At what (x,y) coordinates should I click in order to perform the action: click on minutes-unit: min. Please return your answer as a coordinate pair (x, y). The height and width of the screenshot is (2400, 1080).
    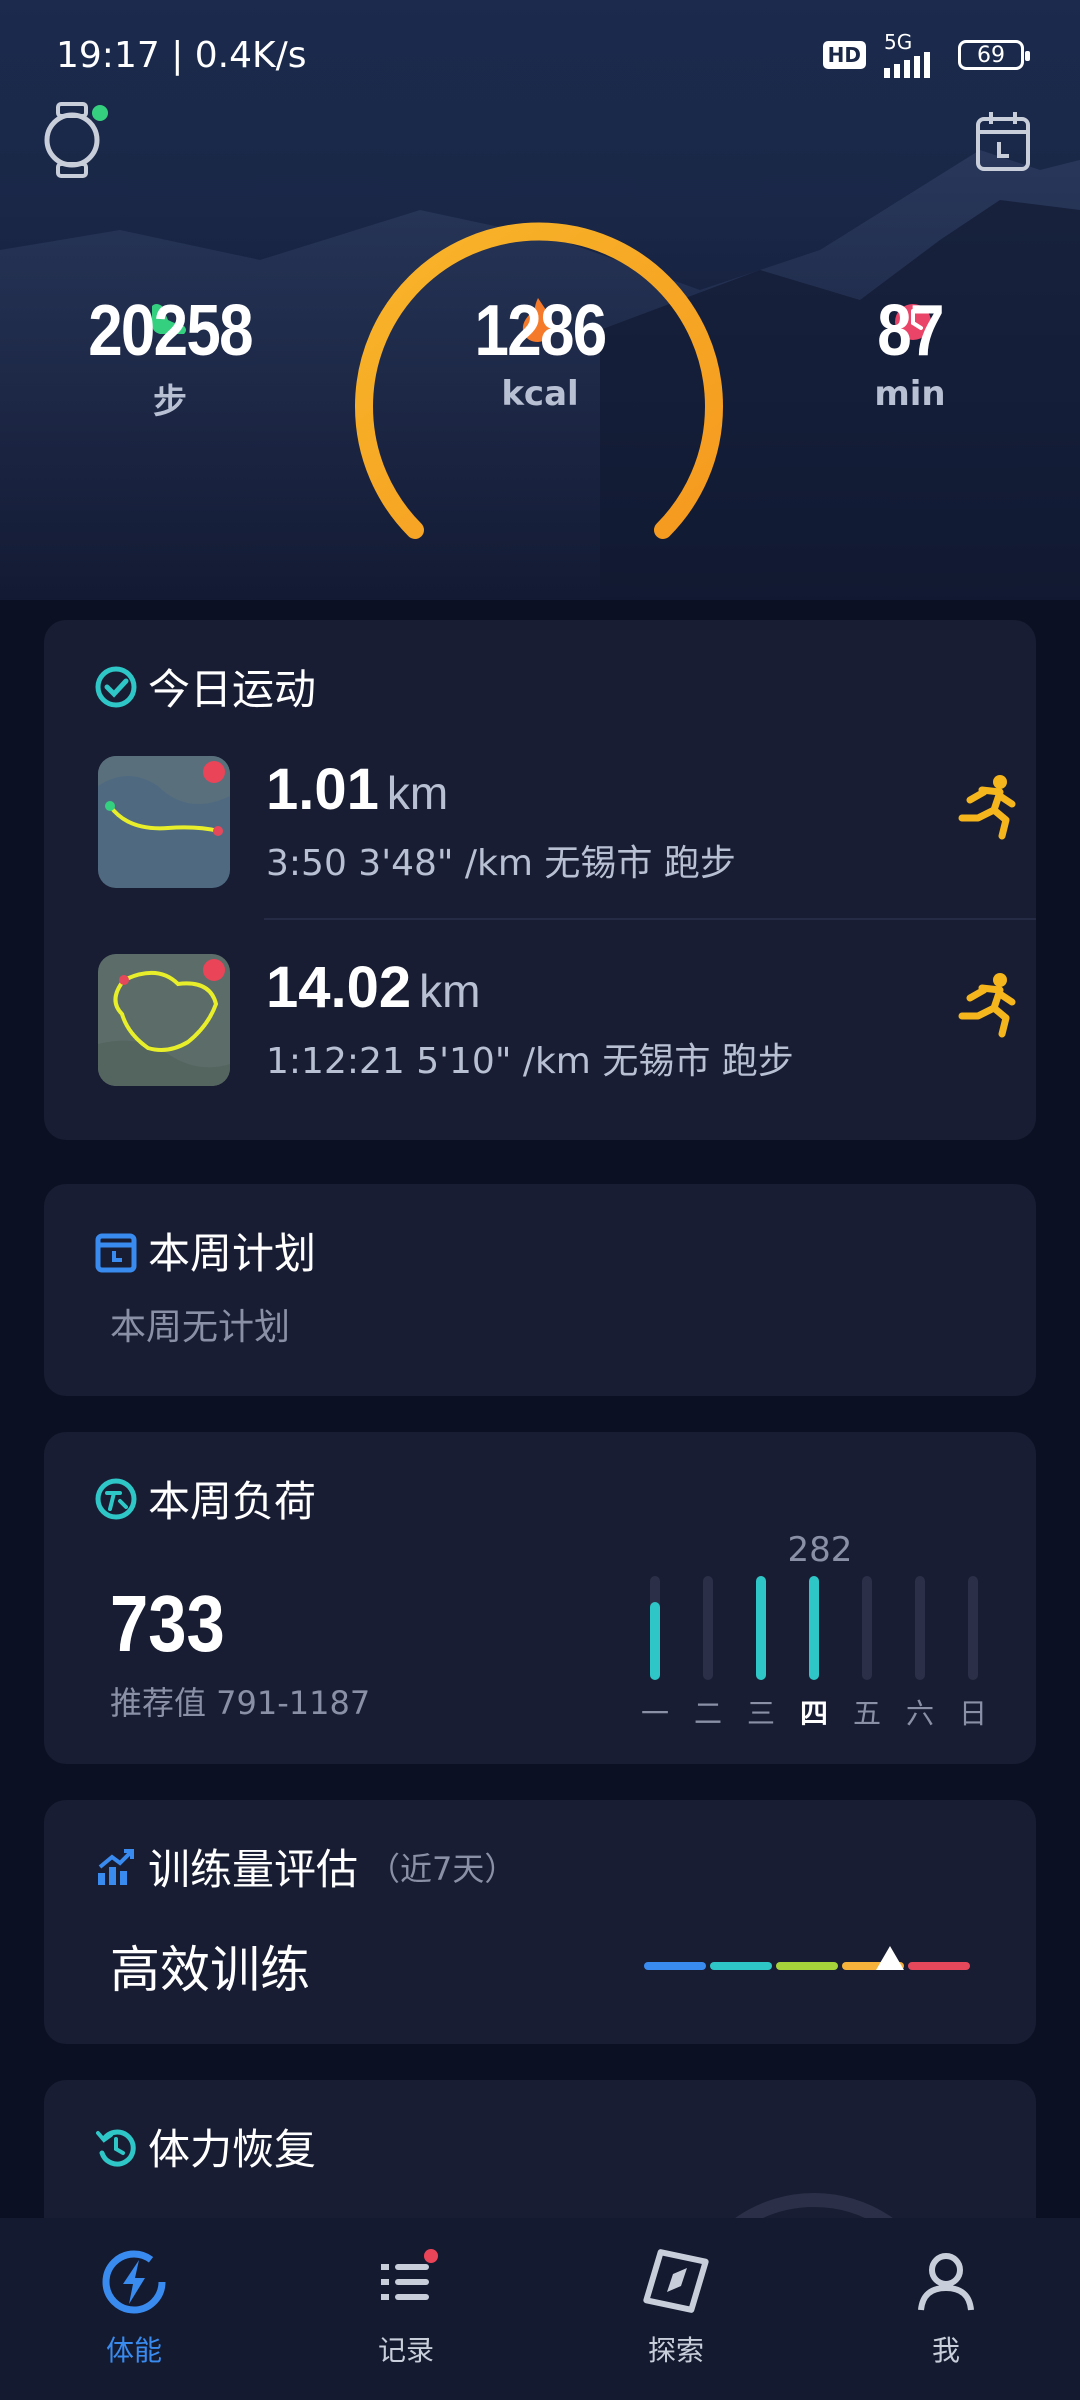
    Looking at the image, I should click on (910, 394).